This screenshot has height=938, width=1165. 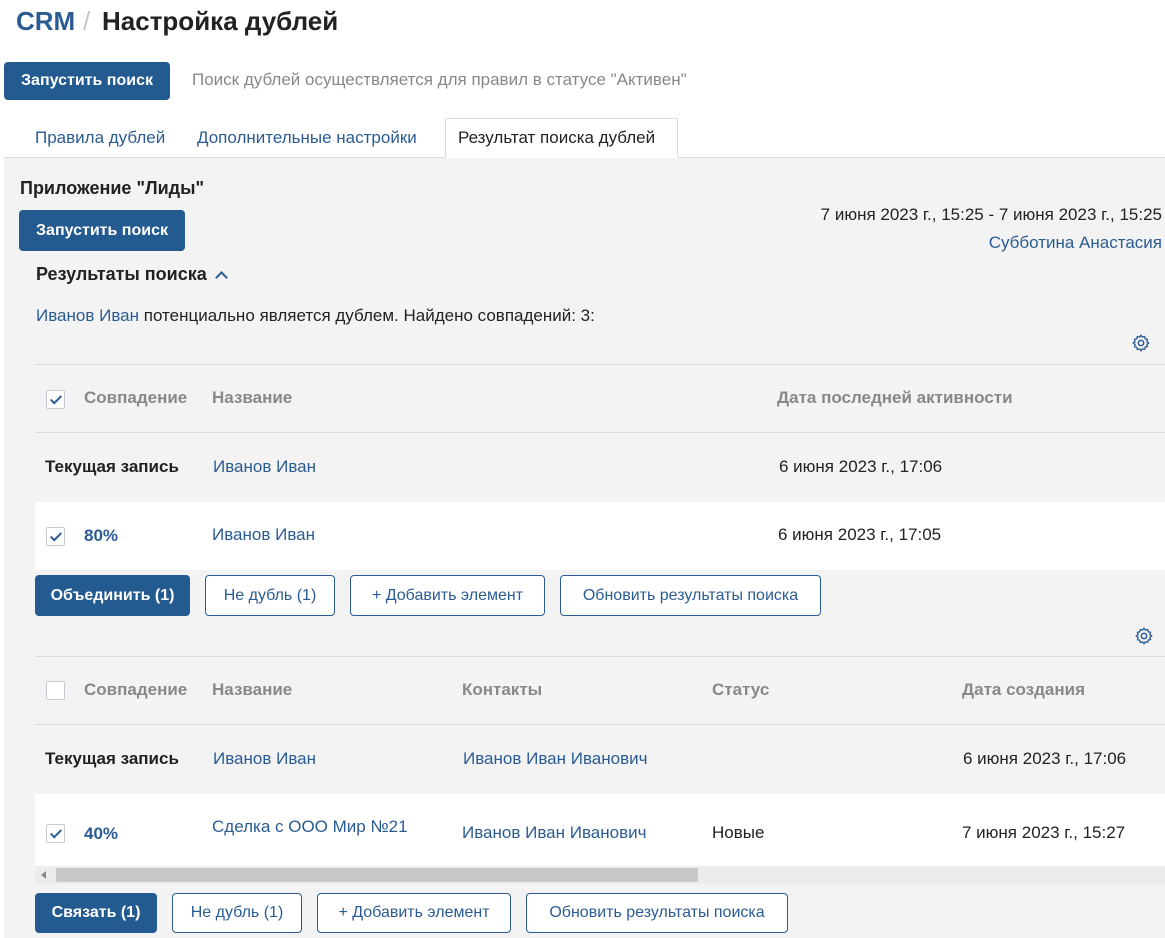 What do you see at coordinates (502, 690) in the screenshot?
I see `header-contacts: Контакты` at bounding box center [502, 690].